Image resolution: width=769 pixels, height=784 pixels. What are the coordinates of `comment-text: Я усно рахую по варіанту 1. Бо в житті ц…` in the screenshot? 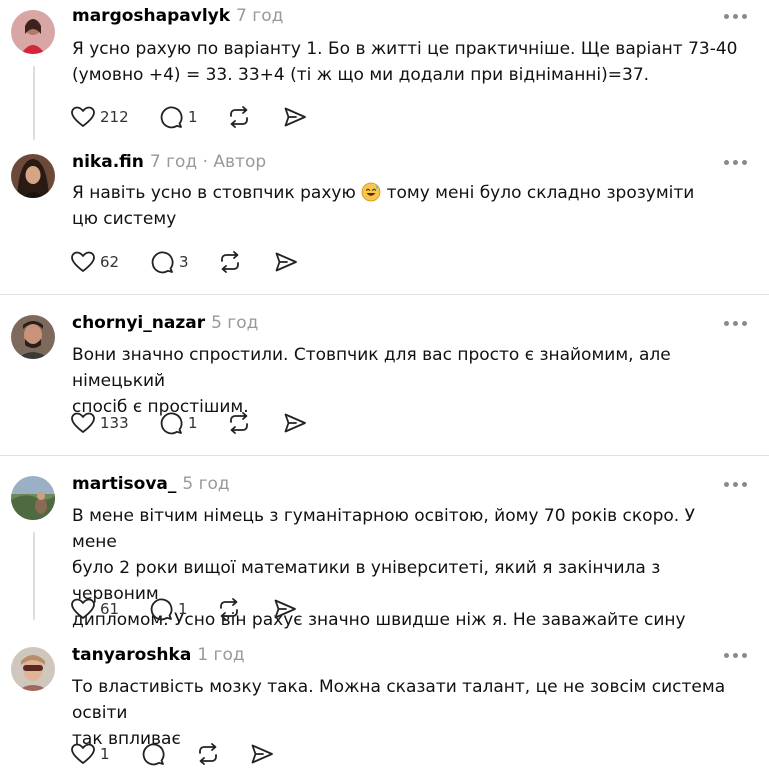 It's located at (405, 62).